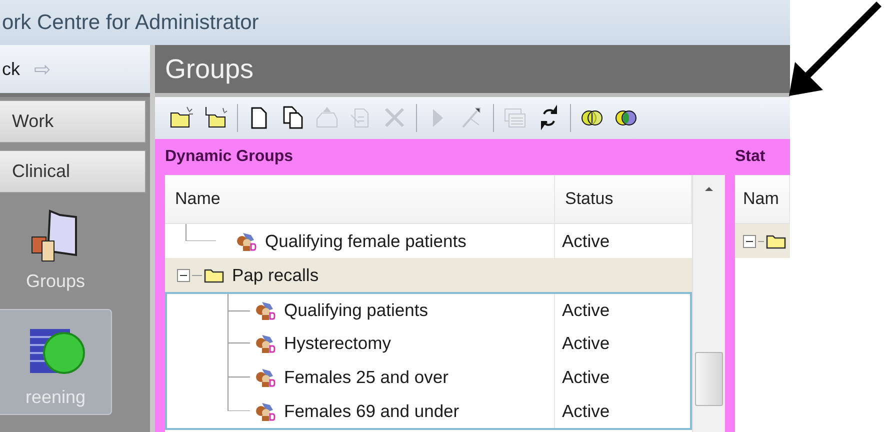 The width and height of the screenshot is (885, 432). Describe the element at coordinates (11, 69) in the screenshot. I see `back-link: ck` at that location.